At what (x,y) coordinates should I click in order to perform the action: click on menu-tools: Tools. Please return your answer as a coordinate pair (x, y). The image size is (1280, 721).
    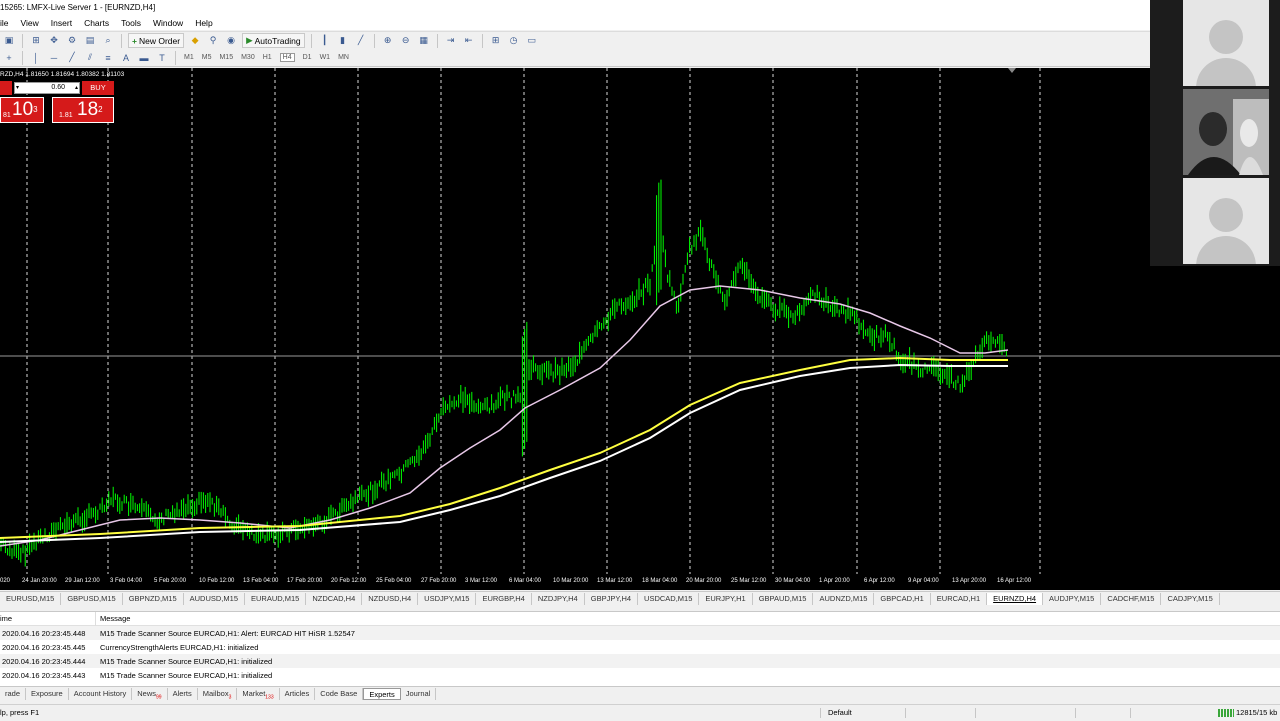
    Looking at the image, I should click on (131, 23).